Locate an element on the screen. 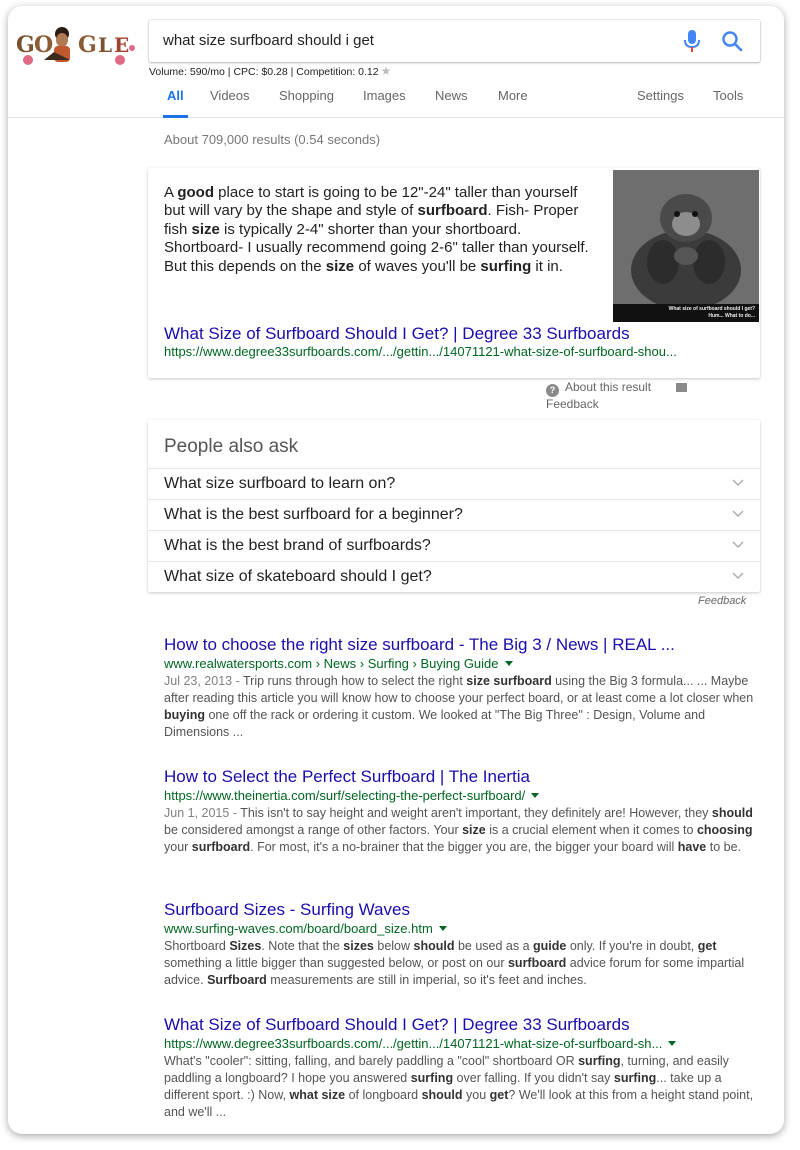 The width and height of the screenshot is (800, 1150). paa-question: What is the best brand of surfboards? is located at coordinates (454, 545).